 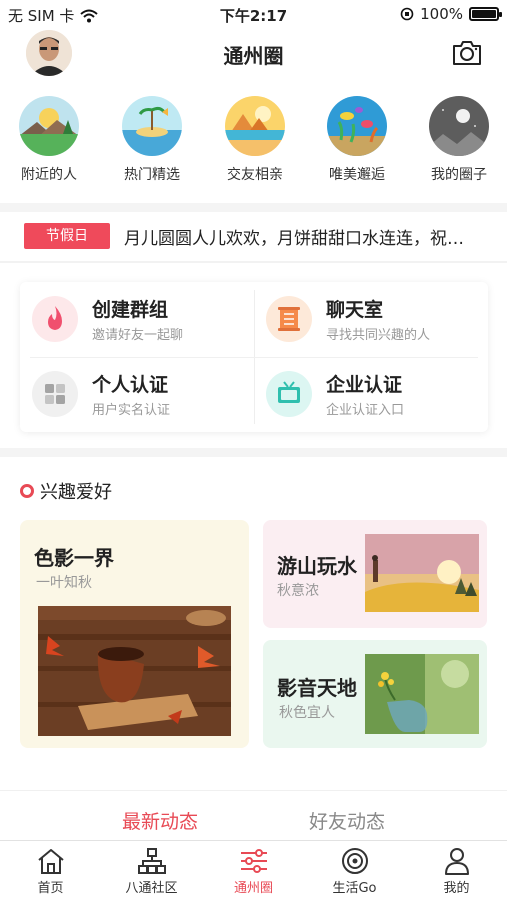 I want to click on card-subtitle: 秋色宜人, so click(x=307, y=713).